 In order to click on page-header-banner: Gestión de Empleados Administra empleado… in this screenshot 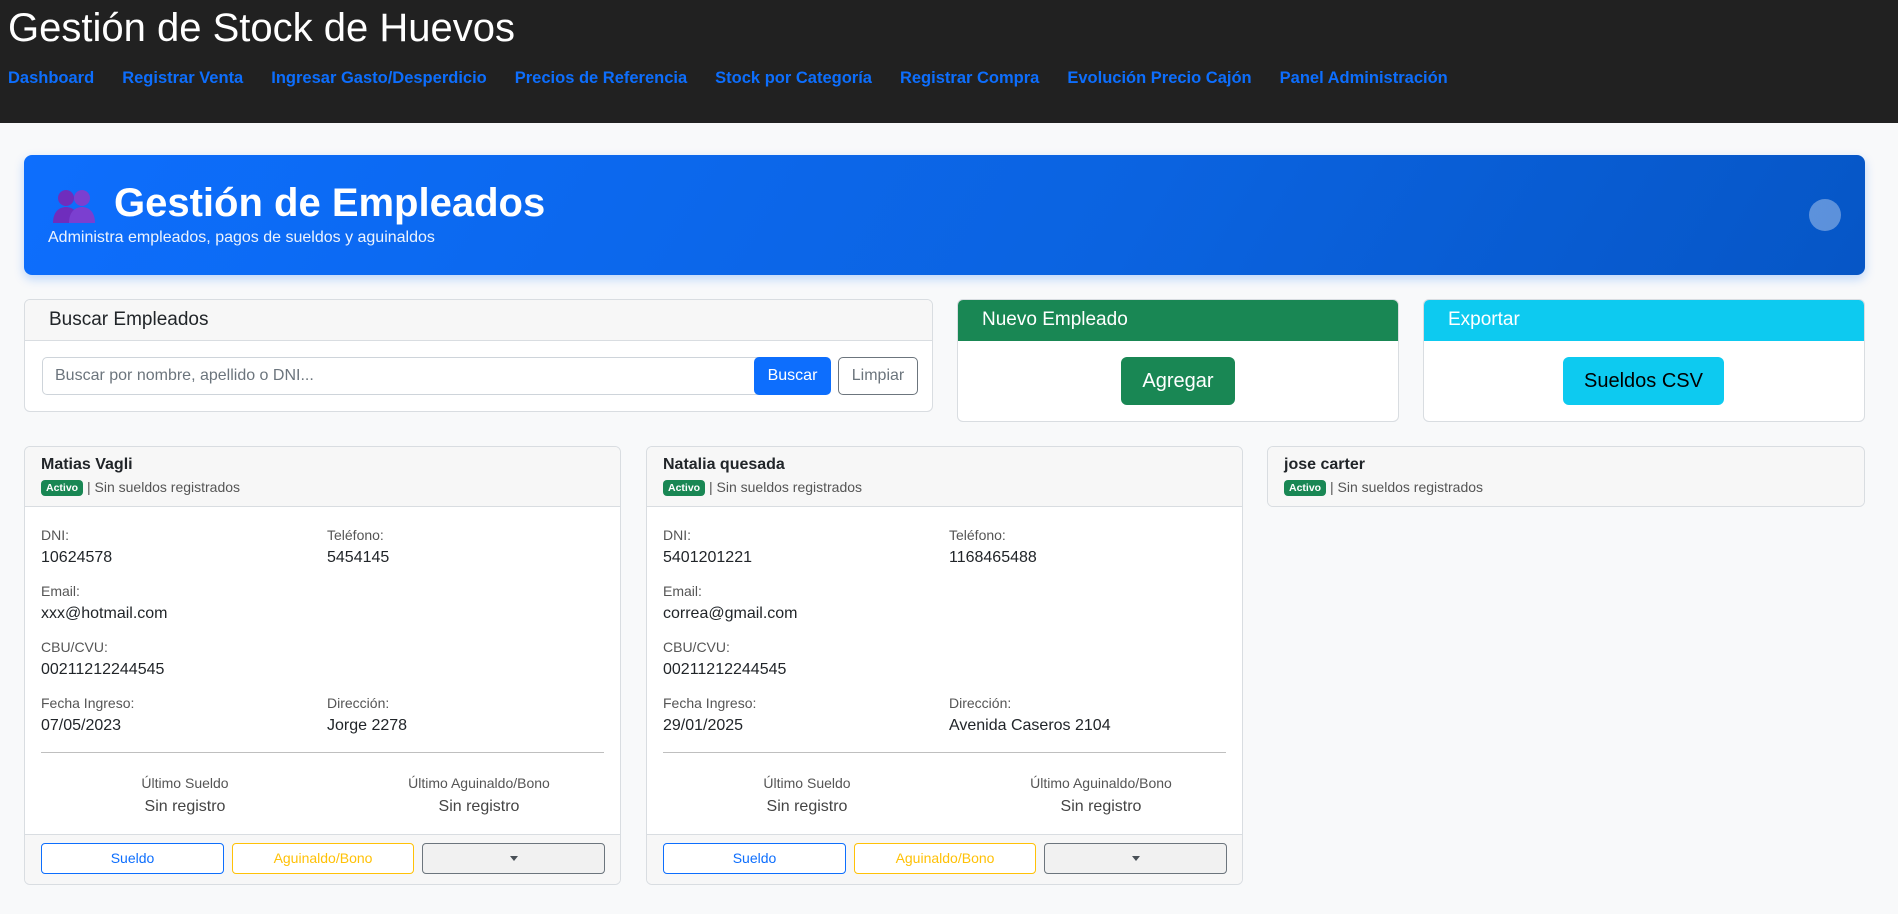, I will do `click(944, 215)`.